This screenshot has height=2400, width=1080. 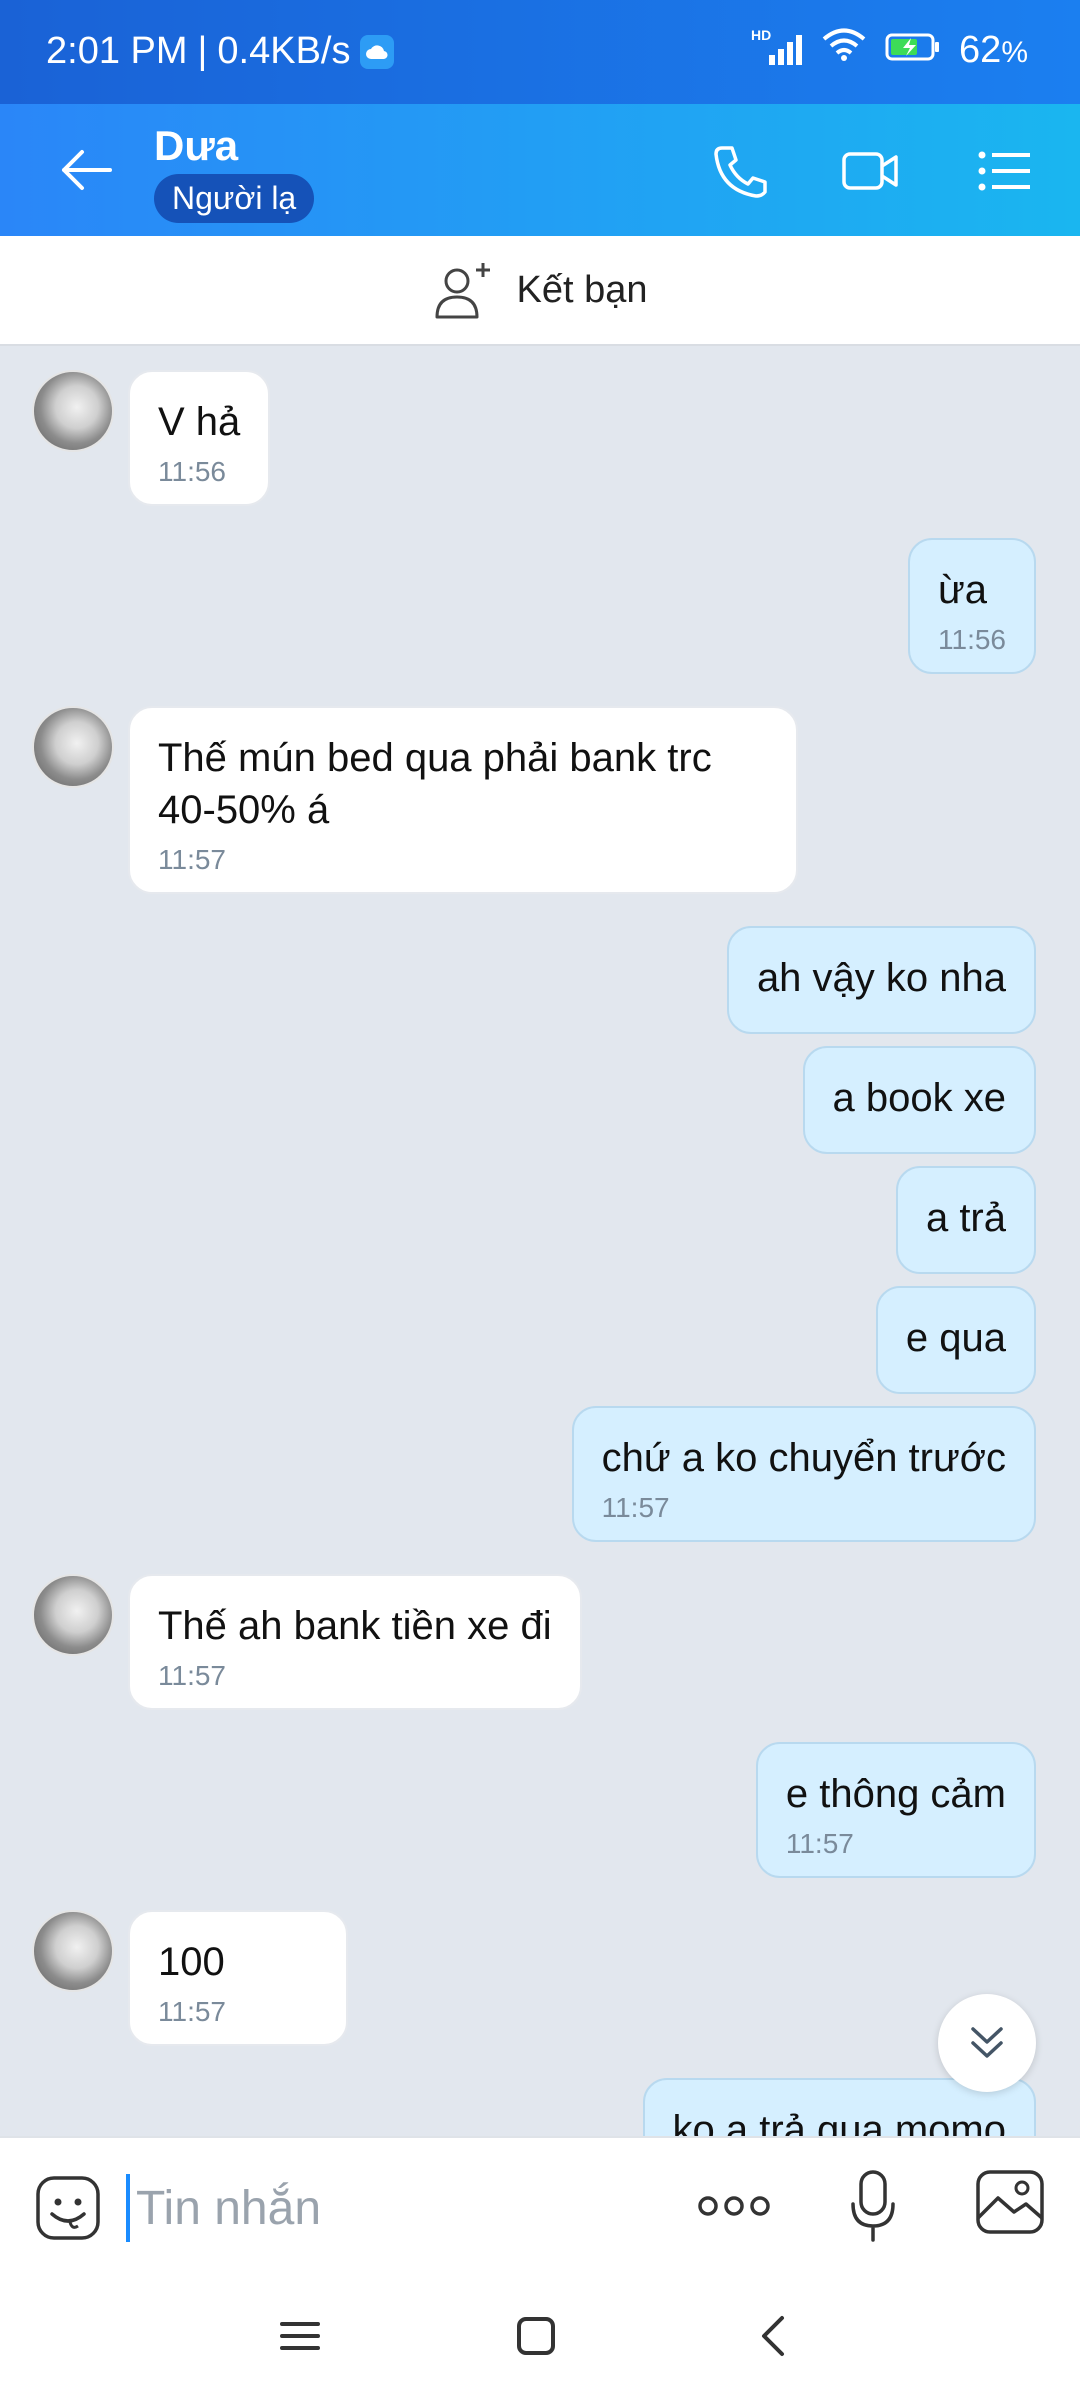 I want to click on message-bubble-outgoing: a book xe, so click(x=919, y=1100).